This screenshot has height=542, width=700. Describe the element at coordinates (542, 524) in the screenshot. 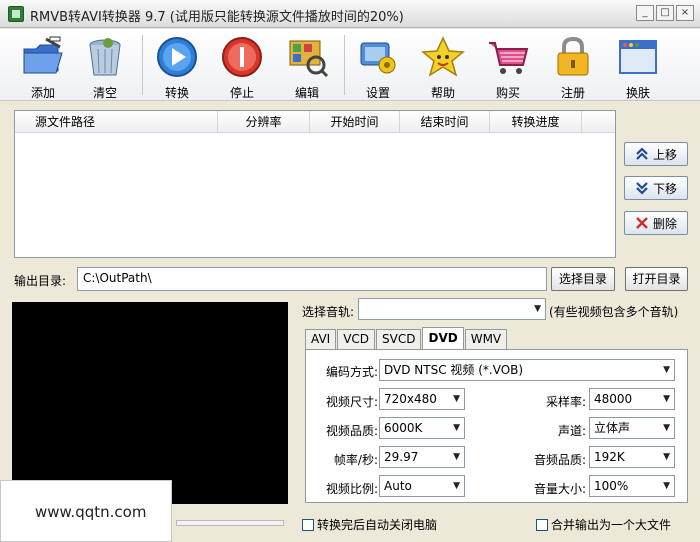

I see `merge-checkbox` at that location.